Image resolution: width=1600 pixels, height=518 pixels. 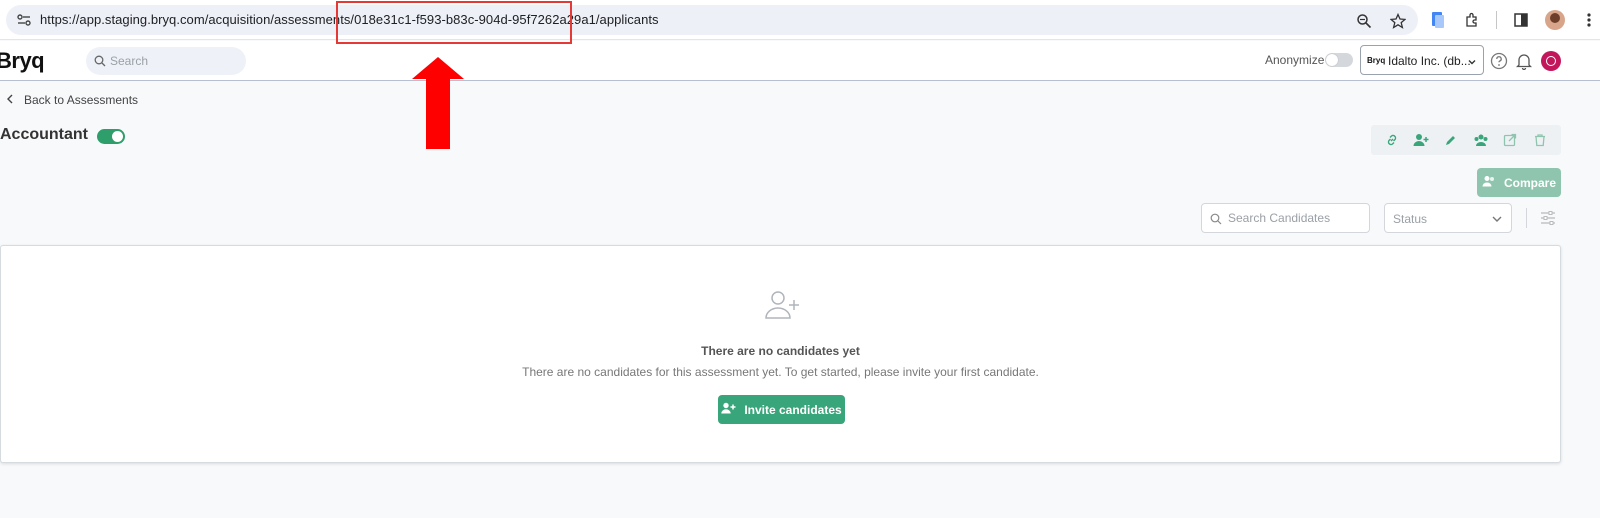 What do you see at coordinates (1489, 182) in the screenshot?
I see `compare-users-icon` at bounding box center [1489, 182].